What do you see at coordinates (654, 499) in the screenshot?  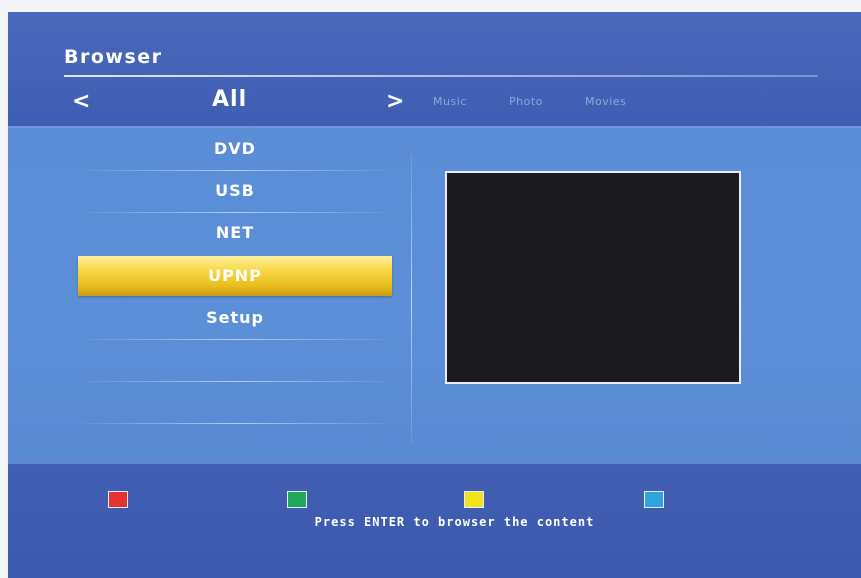 I see `blue-function-button` at bounding box center [654, 499].